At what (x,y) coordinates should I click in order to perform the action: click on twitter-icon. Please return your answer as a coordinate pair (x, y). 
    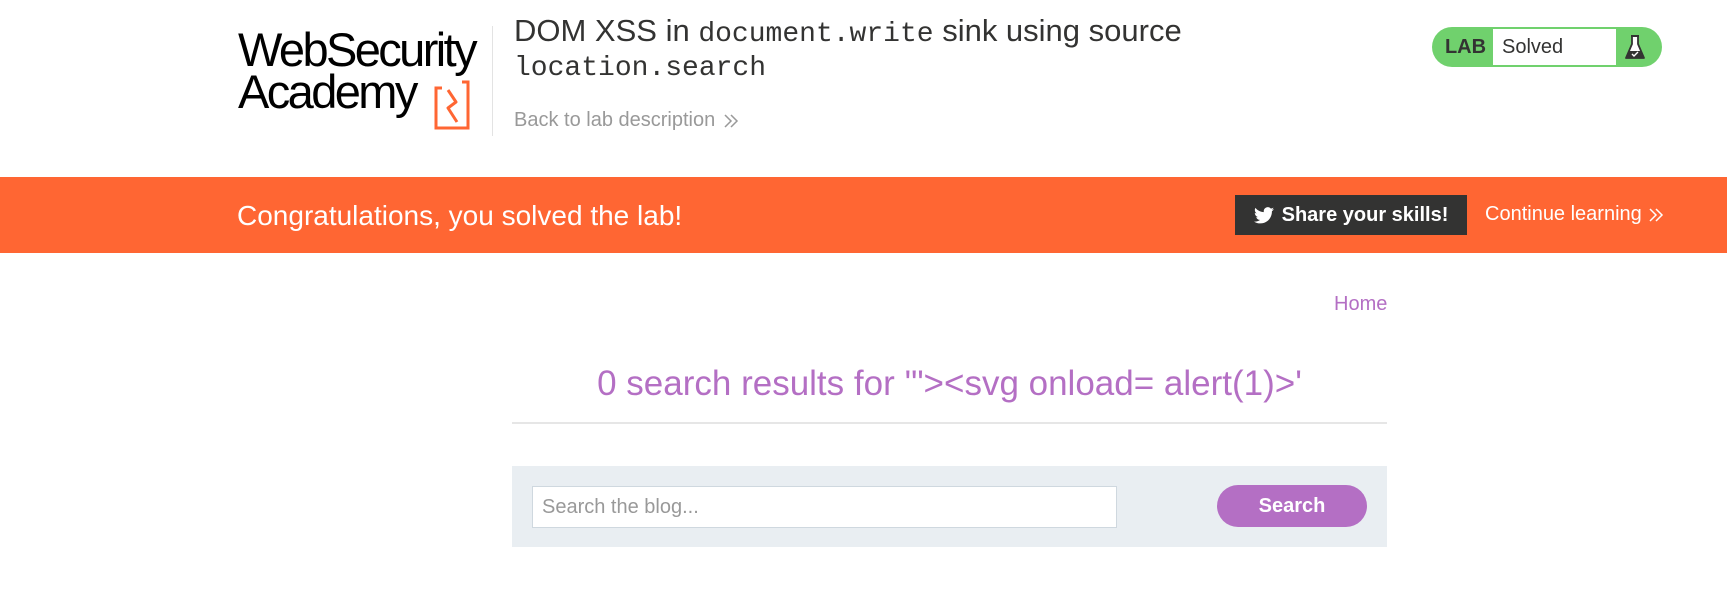
    Looking at the image, I should click on (1263, 214).